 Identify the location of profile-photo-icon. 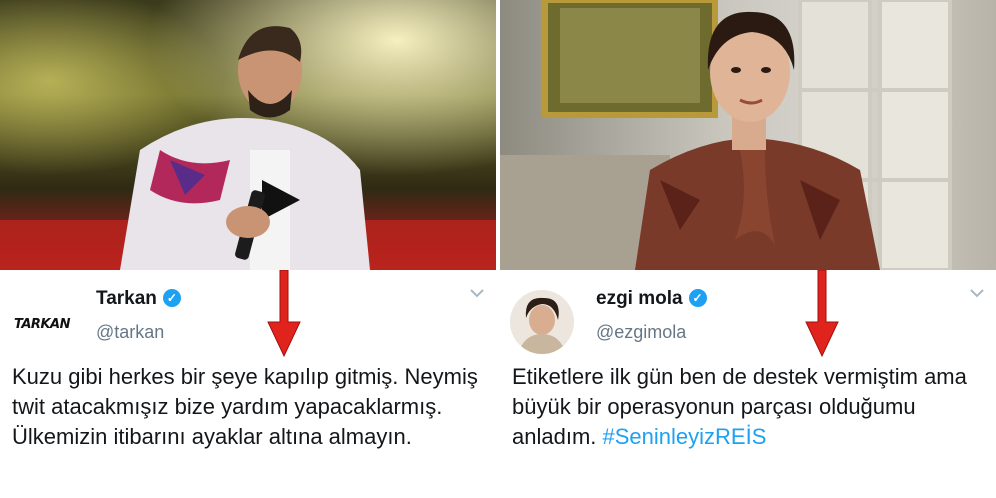
(542, 322).